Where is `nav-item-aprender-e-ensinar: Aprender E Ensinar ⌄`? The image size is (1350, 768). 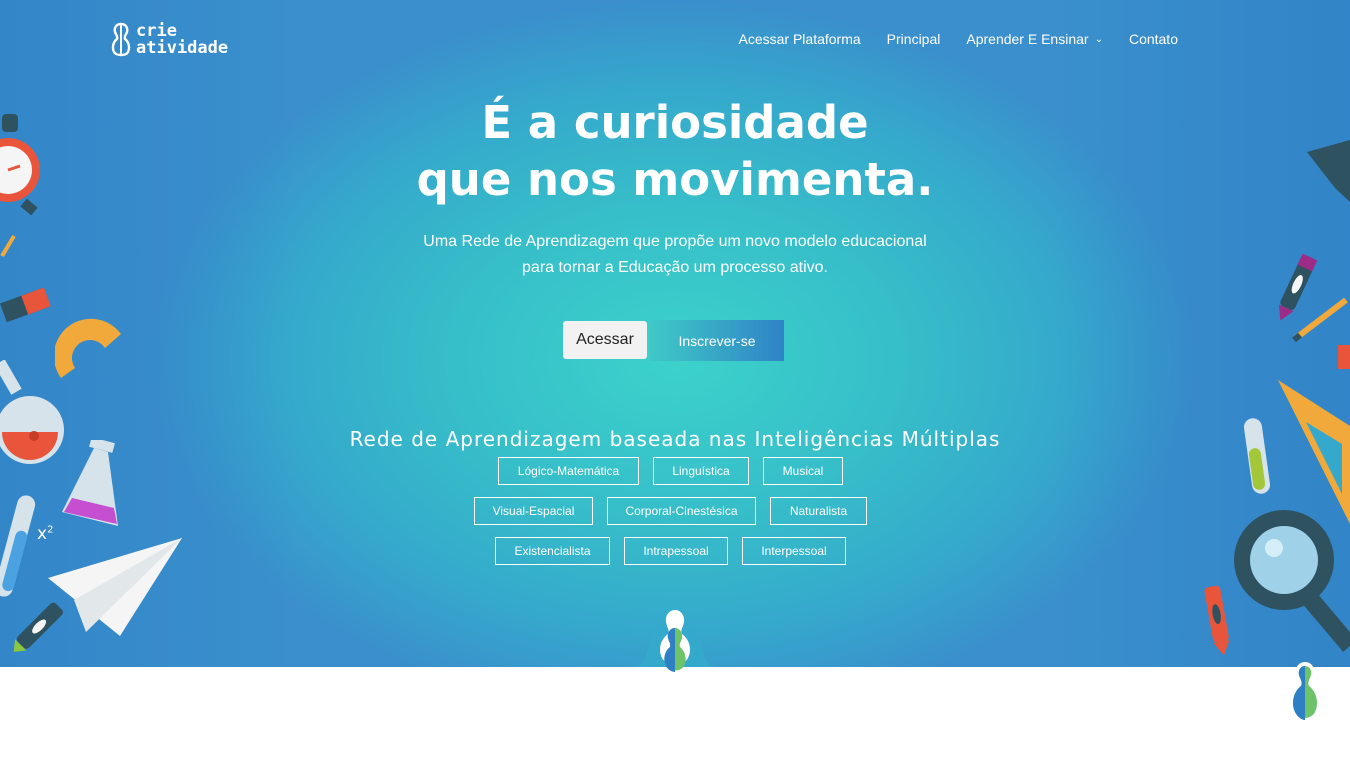
nav-item-aprender-e-ensinar: Aprender E Ensinar ⌄ is located at coordinates (1034, 39).